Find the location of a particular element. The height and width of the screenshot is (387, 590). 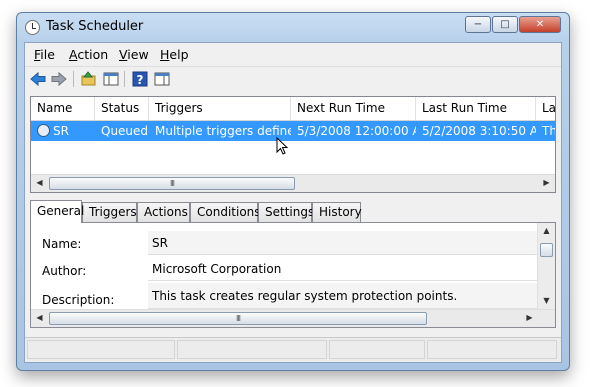

cell-status: Queued is located at coordinates (125, 131).